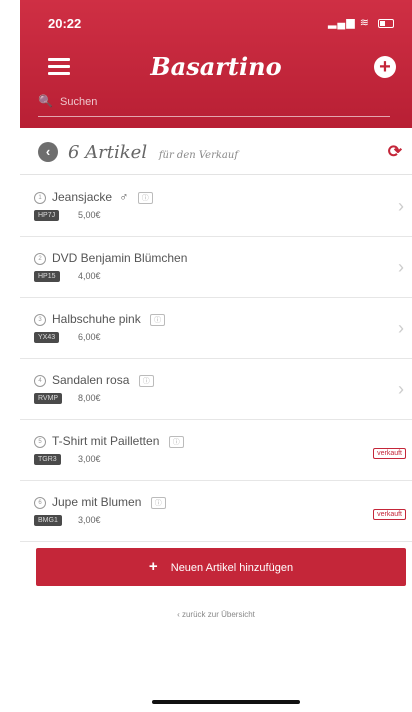  Describe the element at coordinates (341, 23) in the screenshot. I see `signal-icon: ▂▄▆` at that location.